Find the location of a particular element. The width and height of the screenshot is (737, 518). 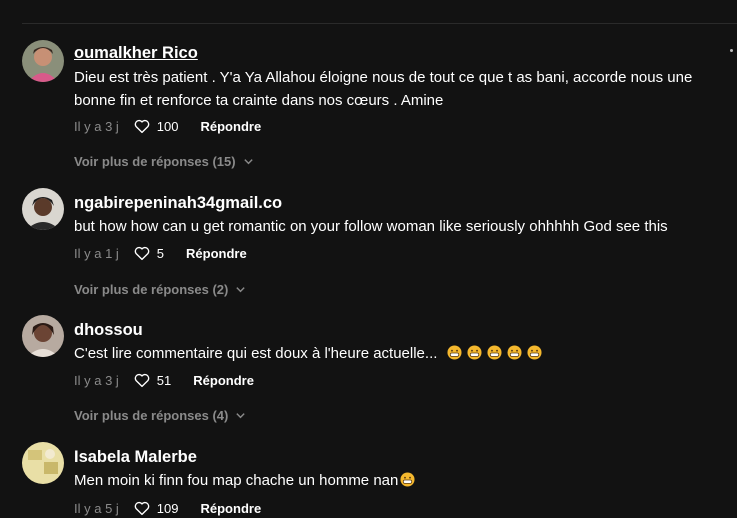

like-count: 5 is located at coordinates (160, 253).